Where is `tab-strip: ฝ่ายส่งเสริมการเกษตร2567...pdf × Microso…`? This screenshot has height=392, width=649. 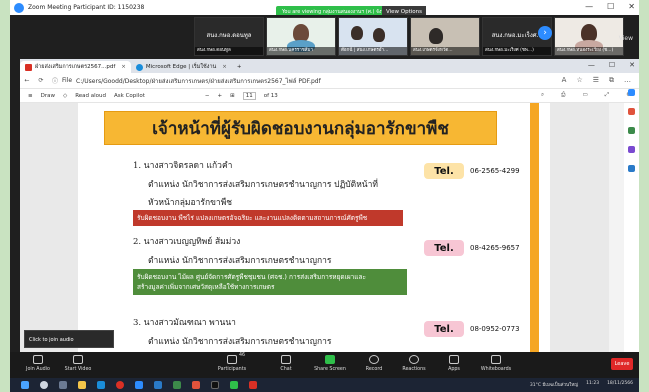 tab-strip: ฝ่ายส่งเสริมการเกษตร2567...pdf × Microso… is located at coordinates (329, 66).